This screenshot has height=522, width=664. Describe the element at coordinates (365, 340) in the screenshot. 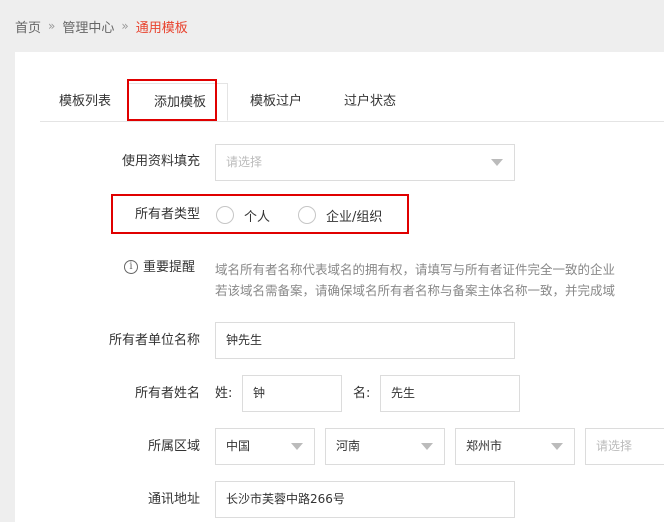

I see `org-name-input: 钟先生` at that location.